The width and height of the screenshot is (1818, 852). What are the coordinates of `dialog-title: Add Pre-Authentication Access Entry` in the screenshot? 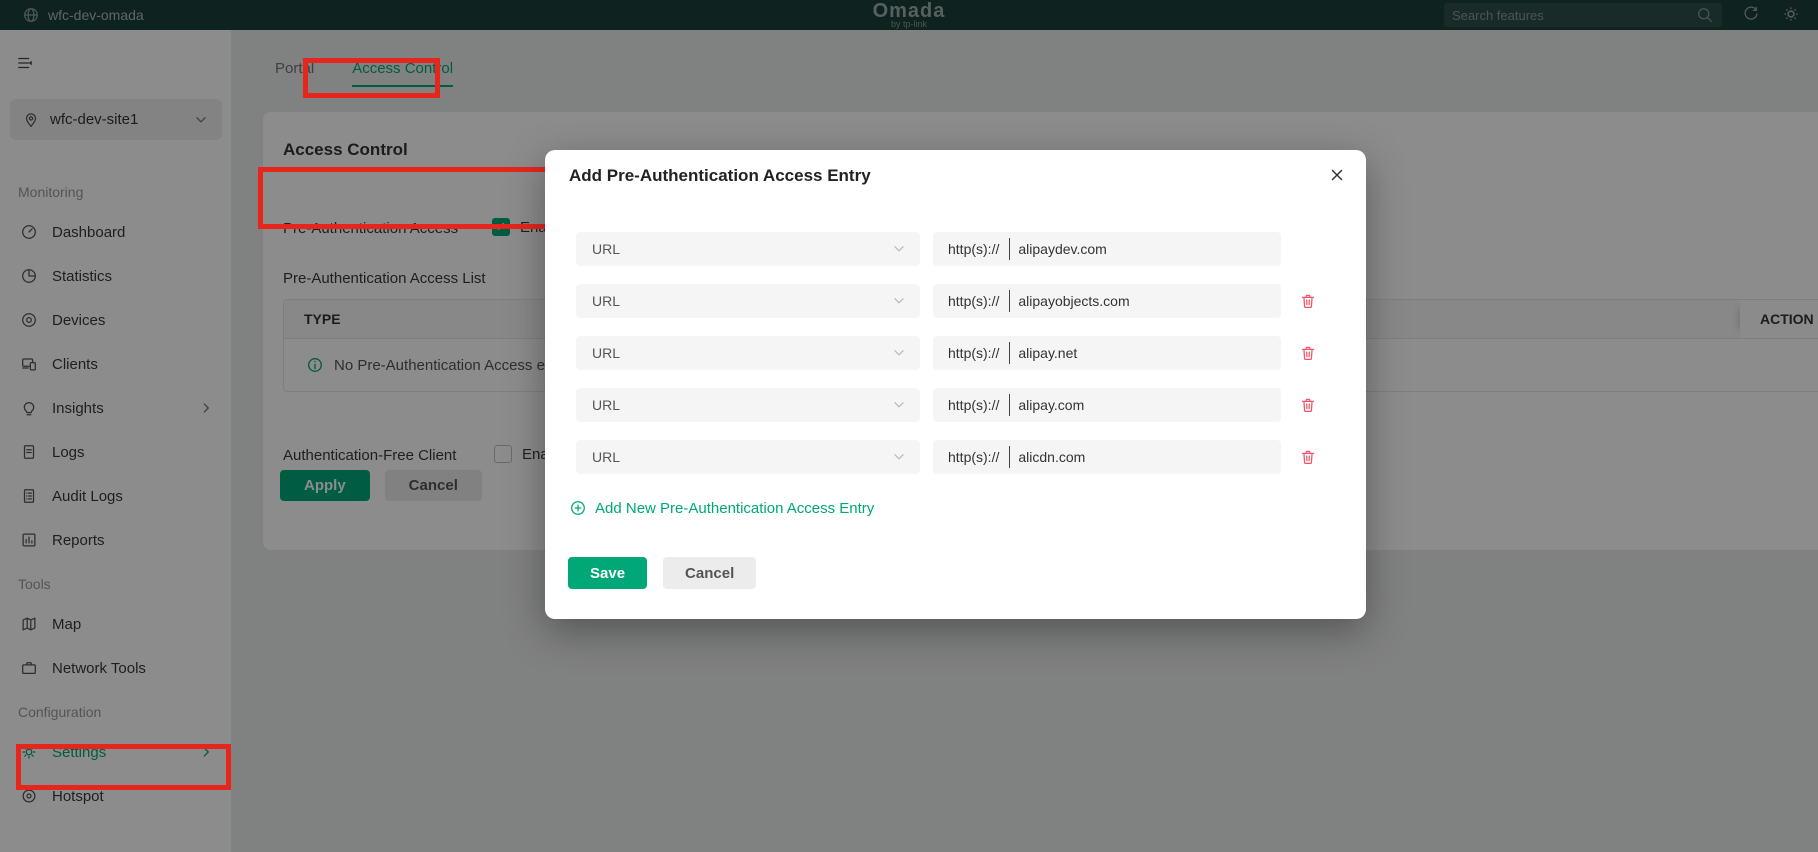 It's located at (720, 175).